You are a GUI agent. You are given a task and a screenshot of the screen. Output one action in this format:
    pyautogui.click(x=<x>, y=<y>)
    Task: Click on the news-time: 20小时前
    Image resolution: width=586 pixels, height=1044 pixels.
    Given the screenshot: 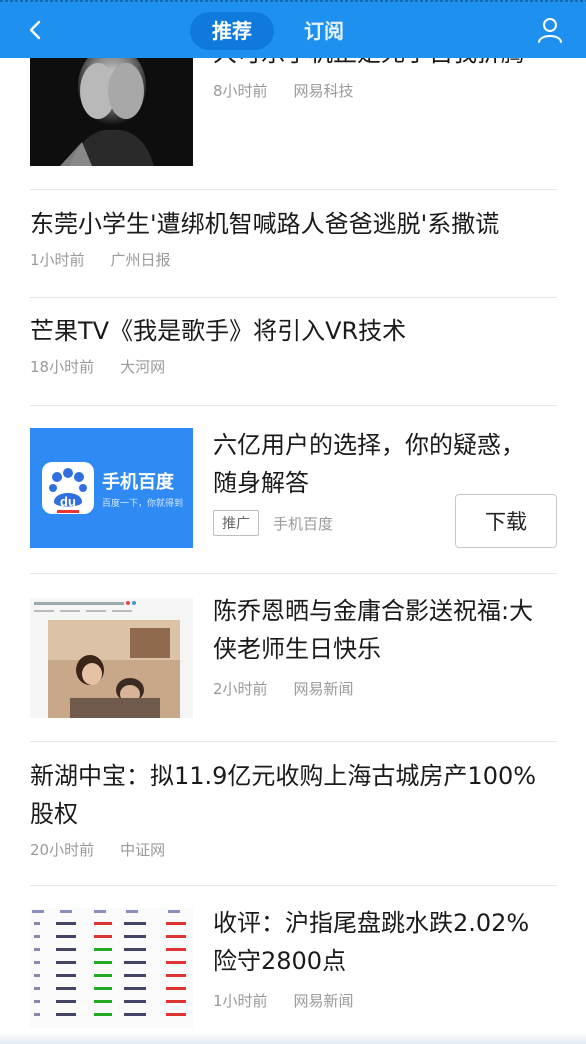 What is the action you would take?
    pyautogui.click(x=62, y=850)
    